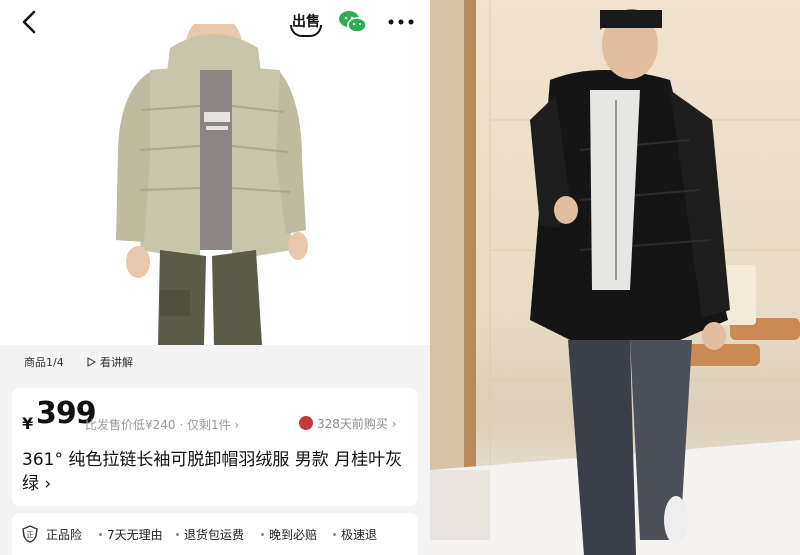  Describe the element at coordinates (353, 22) in the screenshot. I see `wechat-icon` at that location.